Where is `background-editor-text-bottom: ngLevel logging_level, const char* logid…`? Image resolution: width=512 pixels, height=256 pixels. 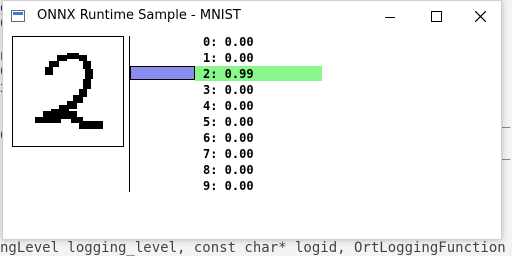 background-editor-text-bottom: ngLevel logging_level, const char* logid… is located at coordinates (256, 248).